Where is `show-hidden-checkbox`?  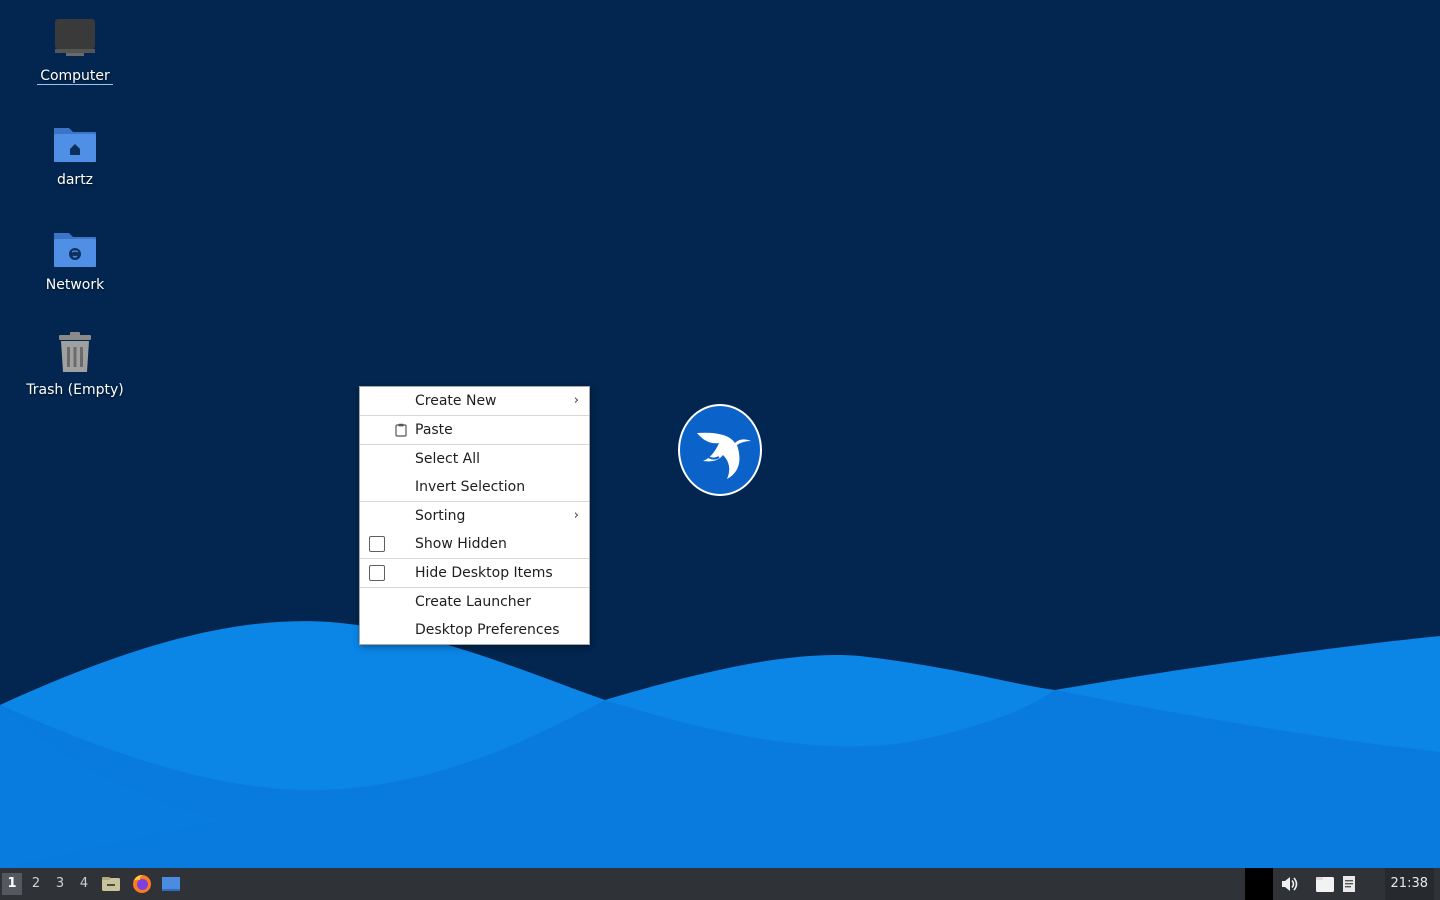
show-hidden-checkbox is located at coordinates (377, 544).